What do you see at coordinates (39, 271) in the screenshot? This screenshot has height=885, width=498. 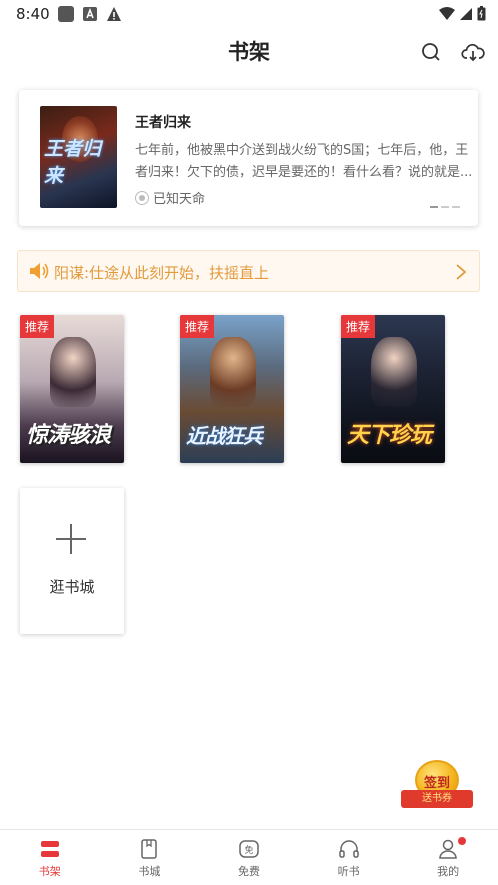 I see `speaker-icon` at bounding box center [39, 271].